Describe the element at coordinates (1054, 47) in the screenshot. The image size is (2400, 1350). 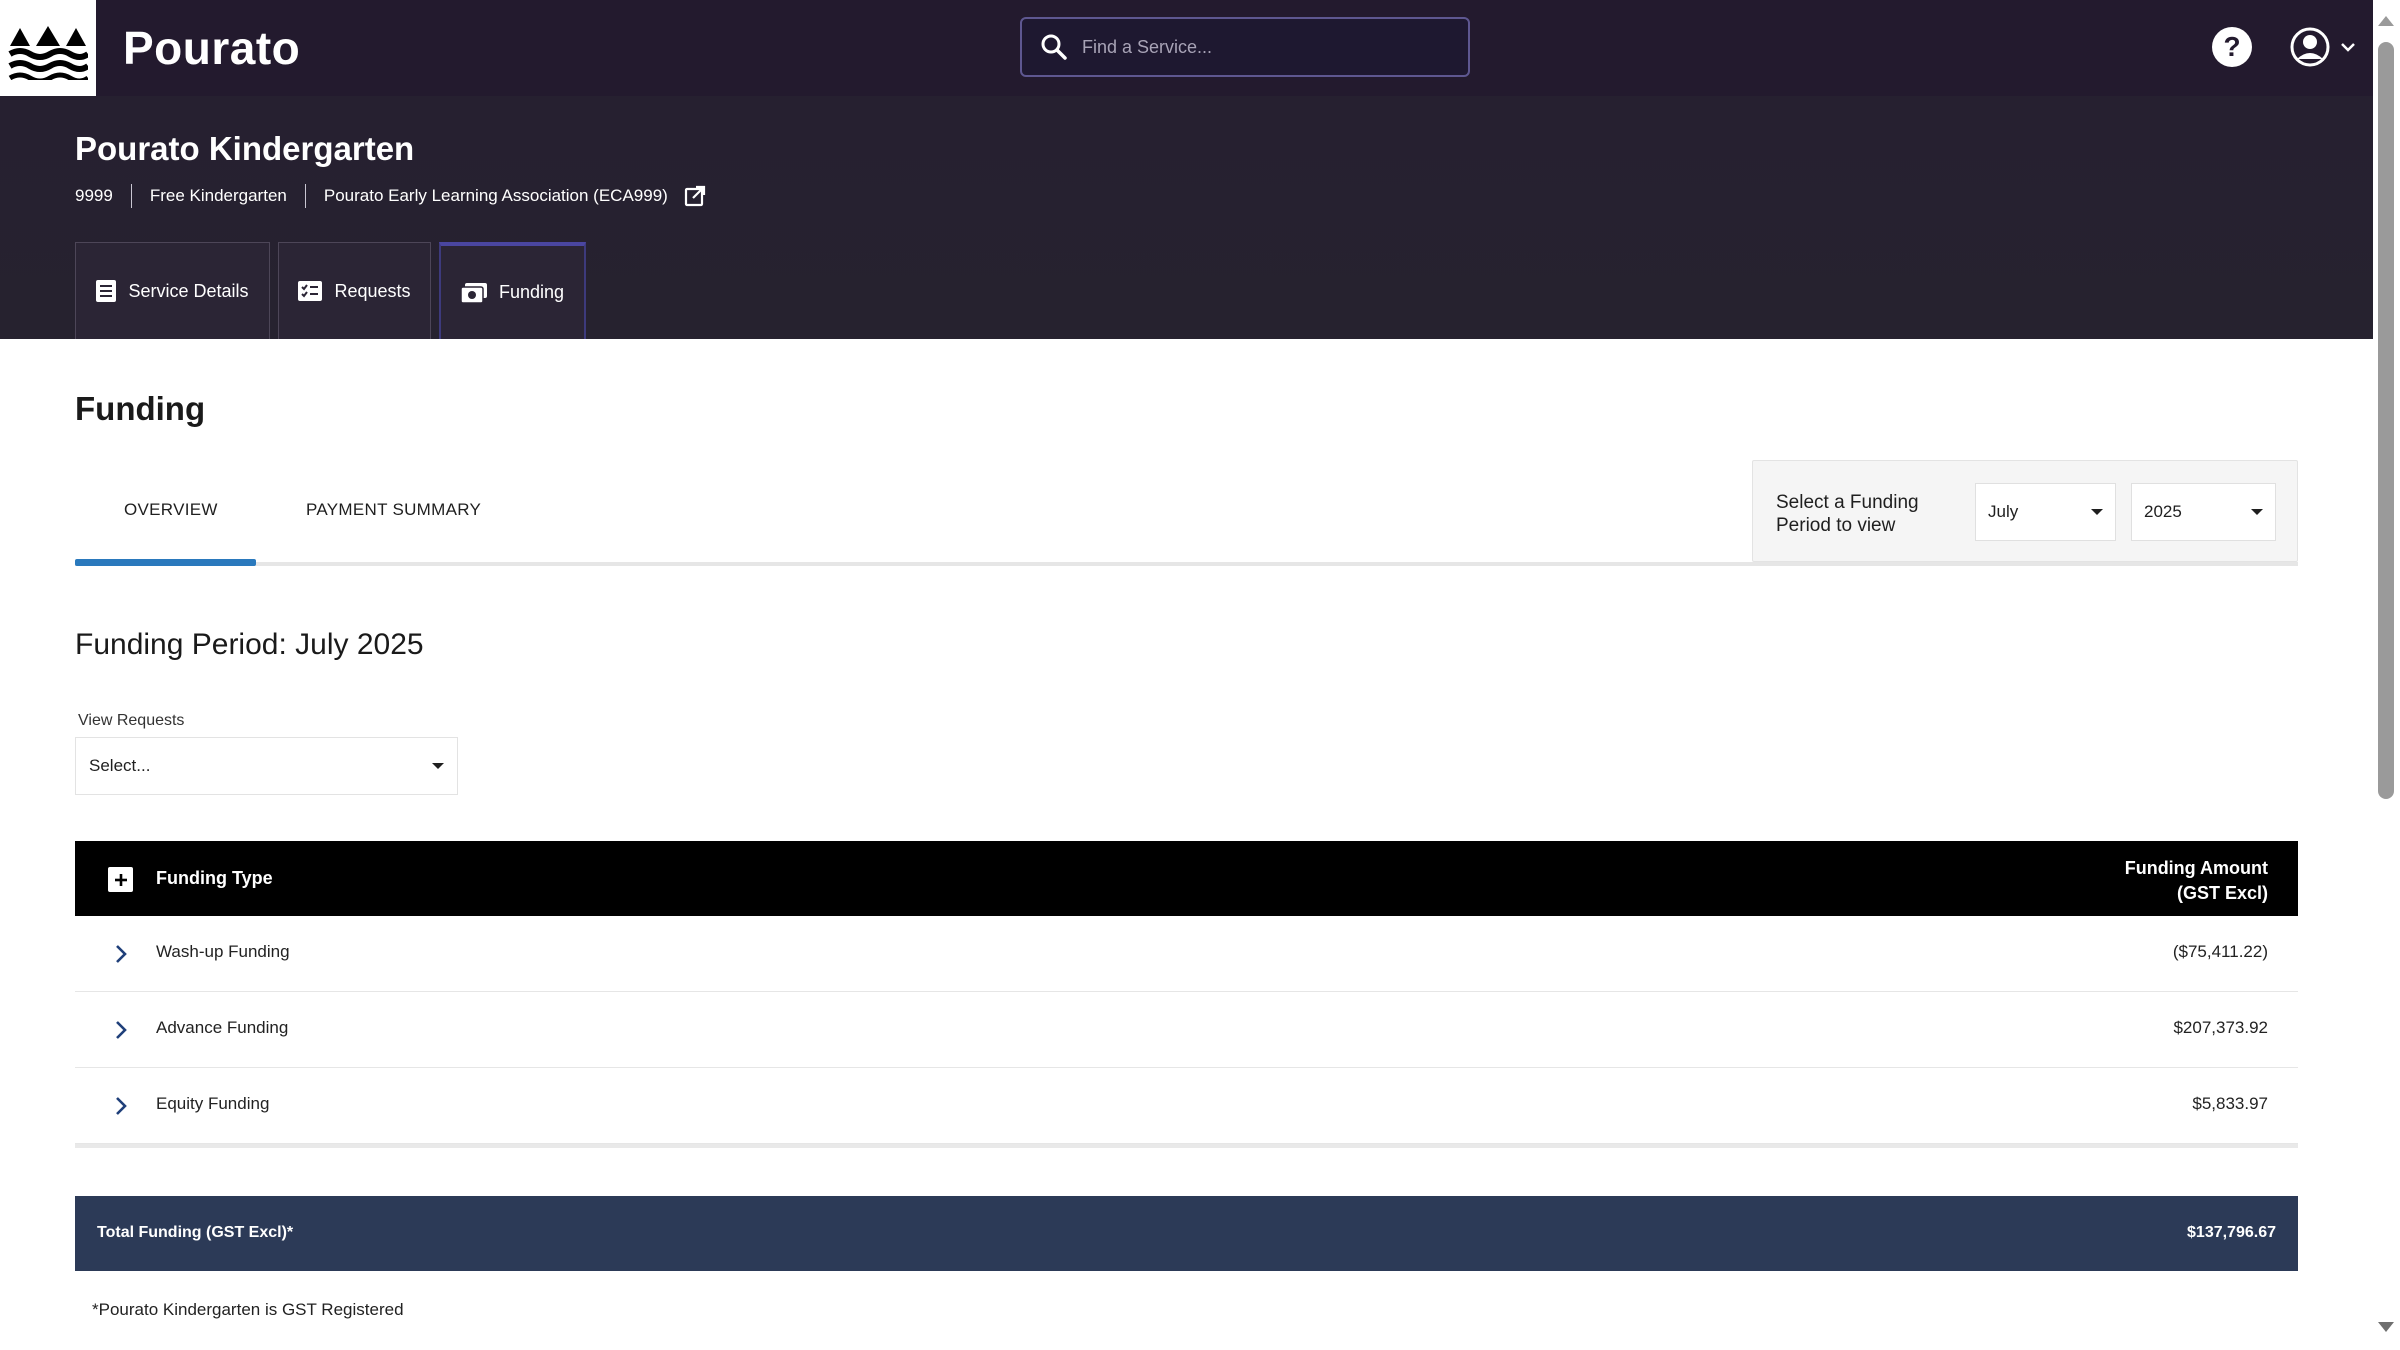
I see `search-icon` at that location.